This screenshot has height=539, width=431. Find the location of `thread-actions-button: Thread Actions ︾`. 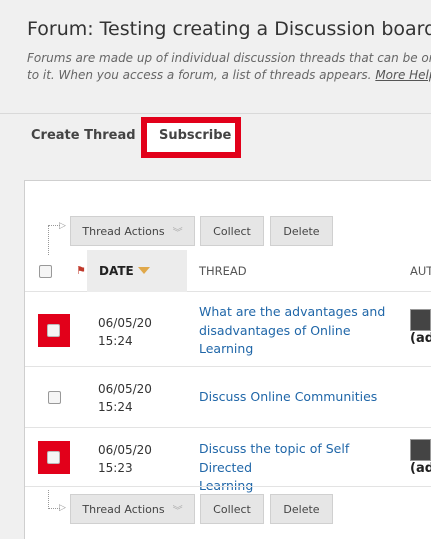

thread-actions-button: Thread Actions ︾ is located at coordinates (132, 231).